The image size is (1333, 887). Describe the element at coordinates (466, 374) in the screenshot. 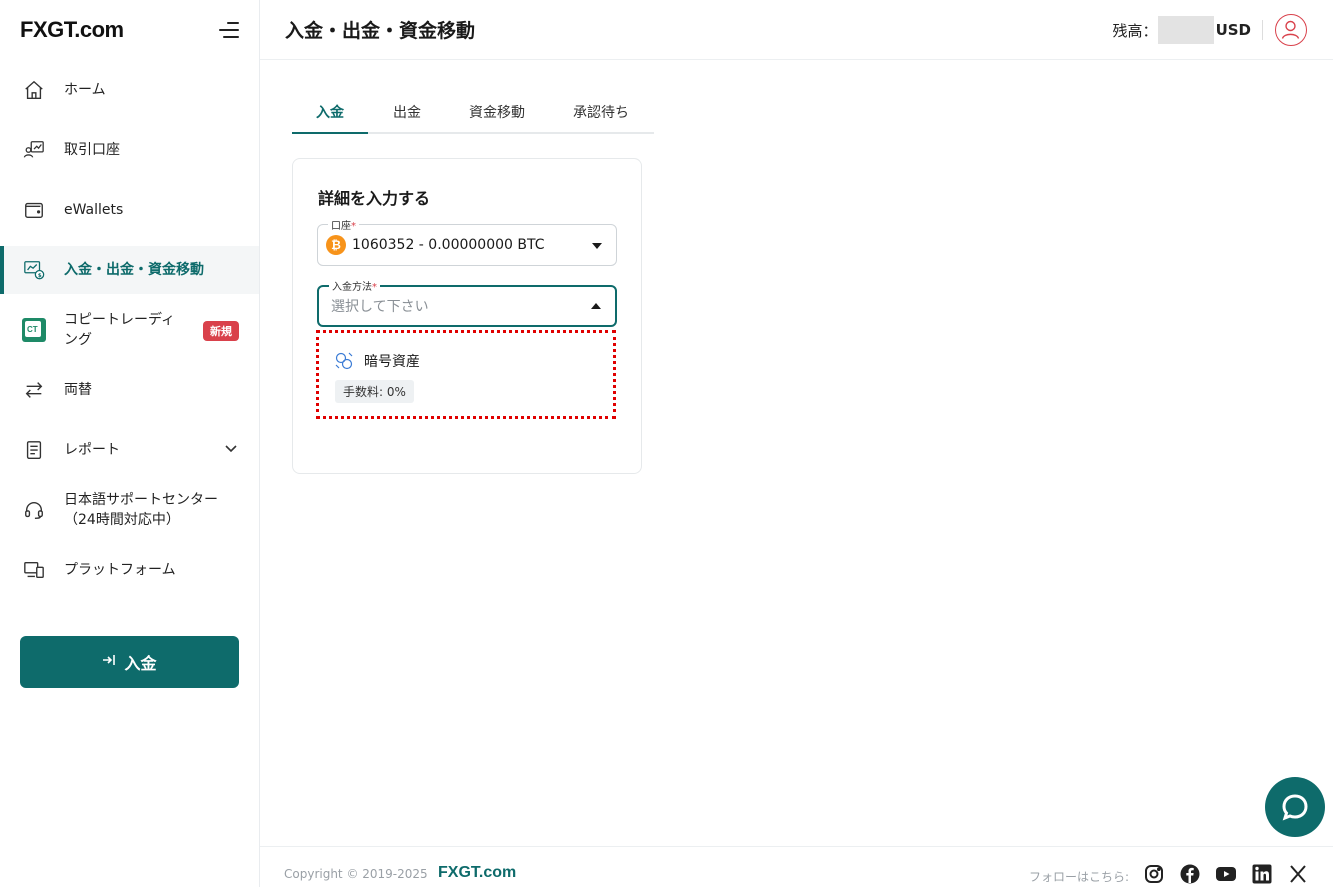

I see `deposit-method-option-list: 暗号資産 手数料: 0%` at that location.